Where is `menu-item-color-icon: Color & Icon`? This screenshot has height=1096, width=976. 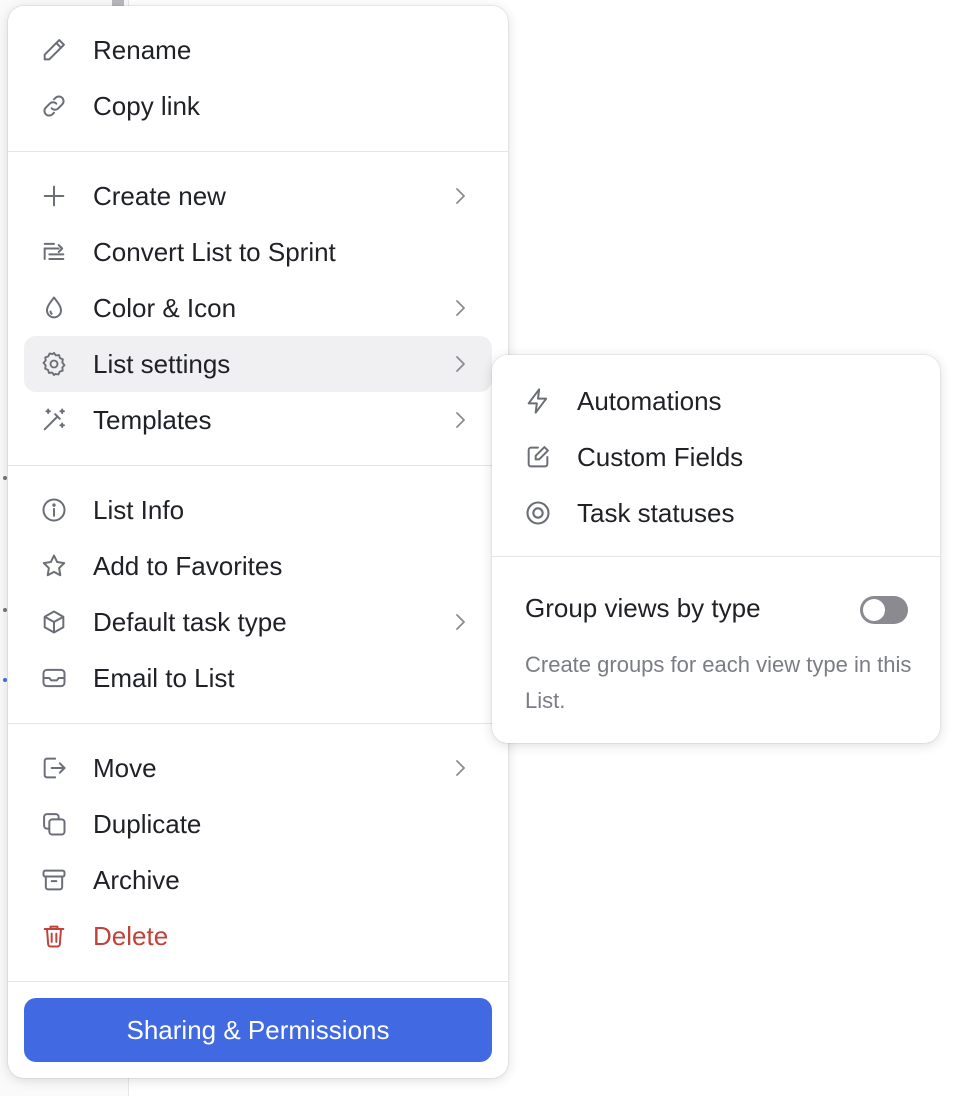
menu-item-color-icon: Color & Icon is located at coordinates (258, 308).